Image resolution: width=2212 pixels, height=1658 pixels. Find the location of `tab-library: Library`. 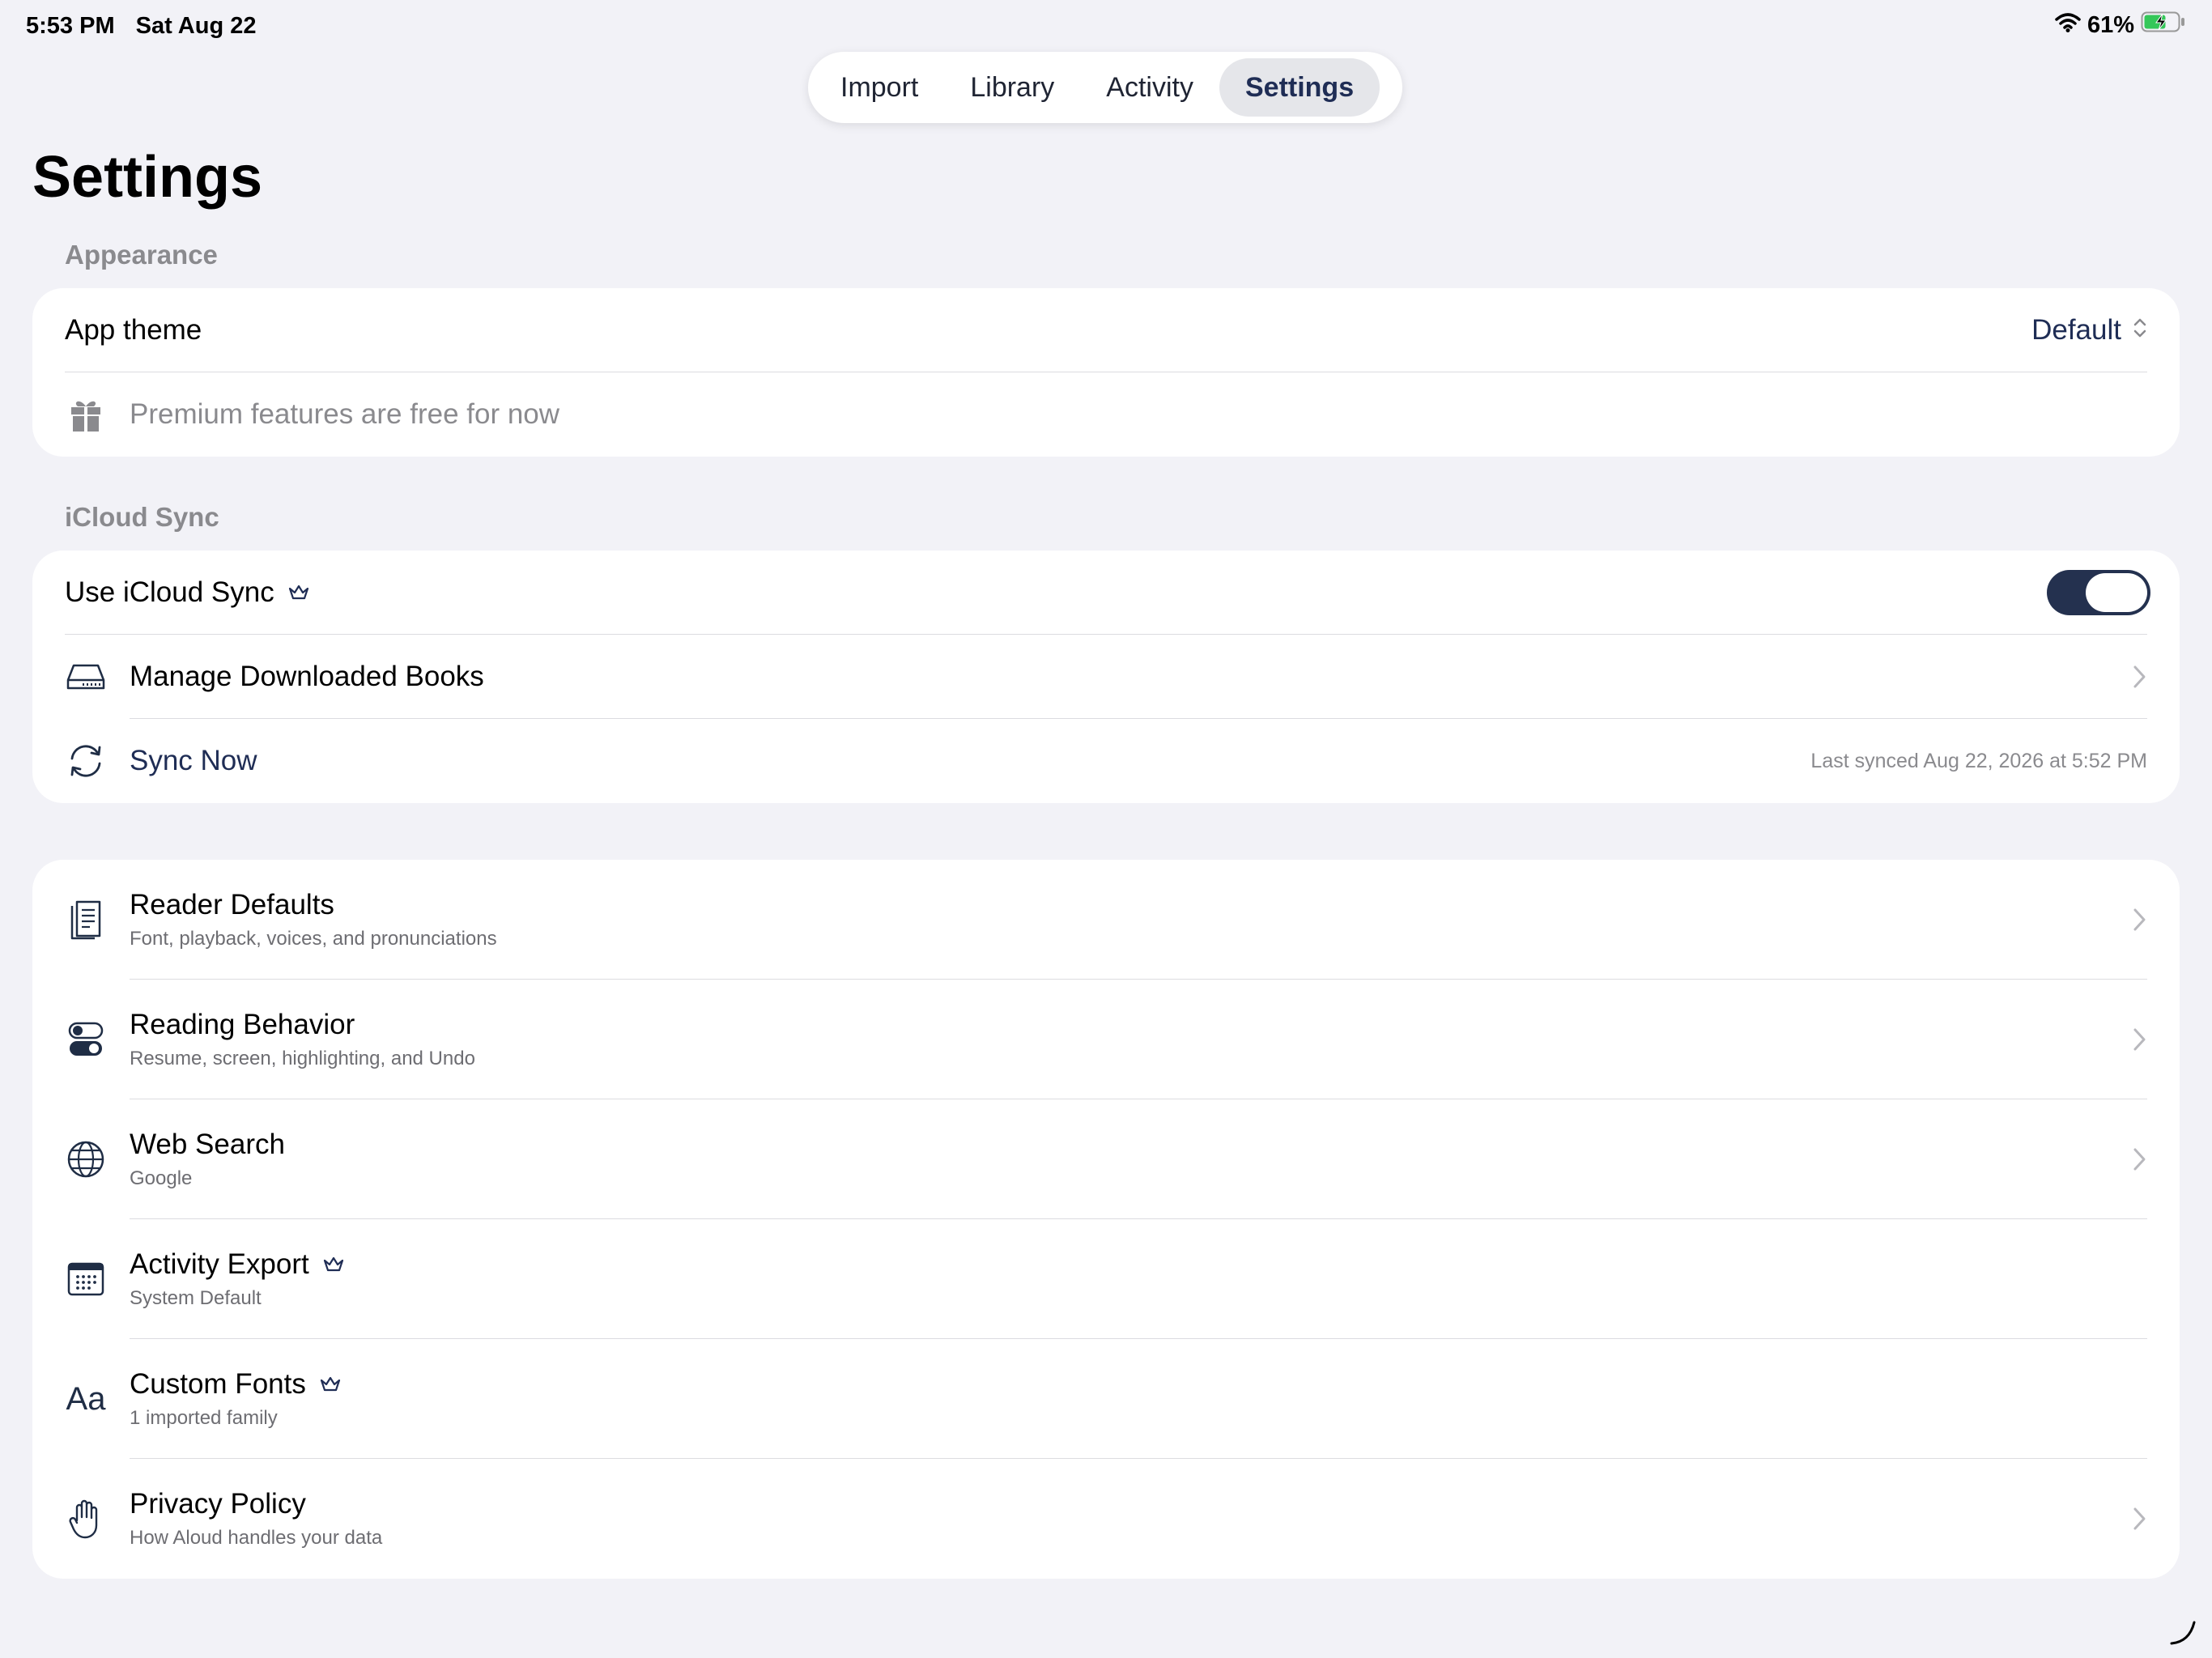

tab-library: Library is located at coordinates (1012, 87).